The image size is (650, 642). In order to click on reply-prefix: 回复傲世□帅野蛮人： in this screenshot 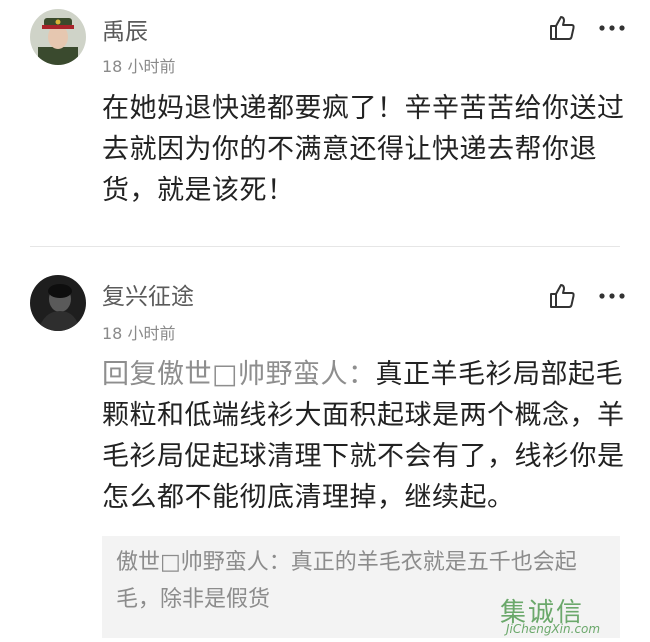, I will do `click(239, 374)`.